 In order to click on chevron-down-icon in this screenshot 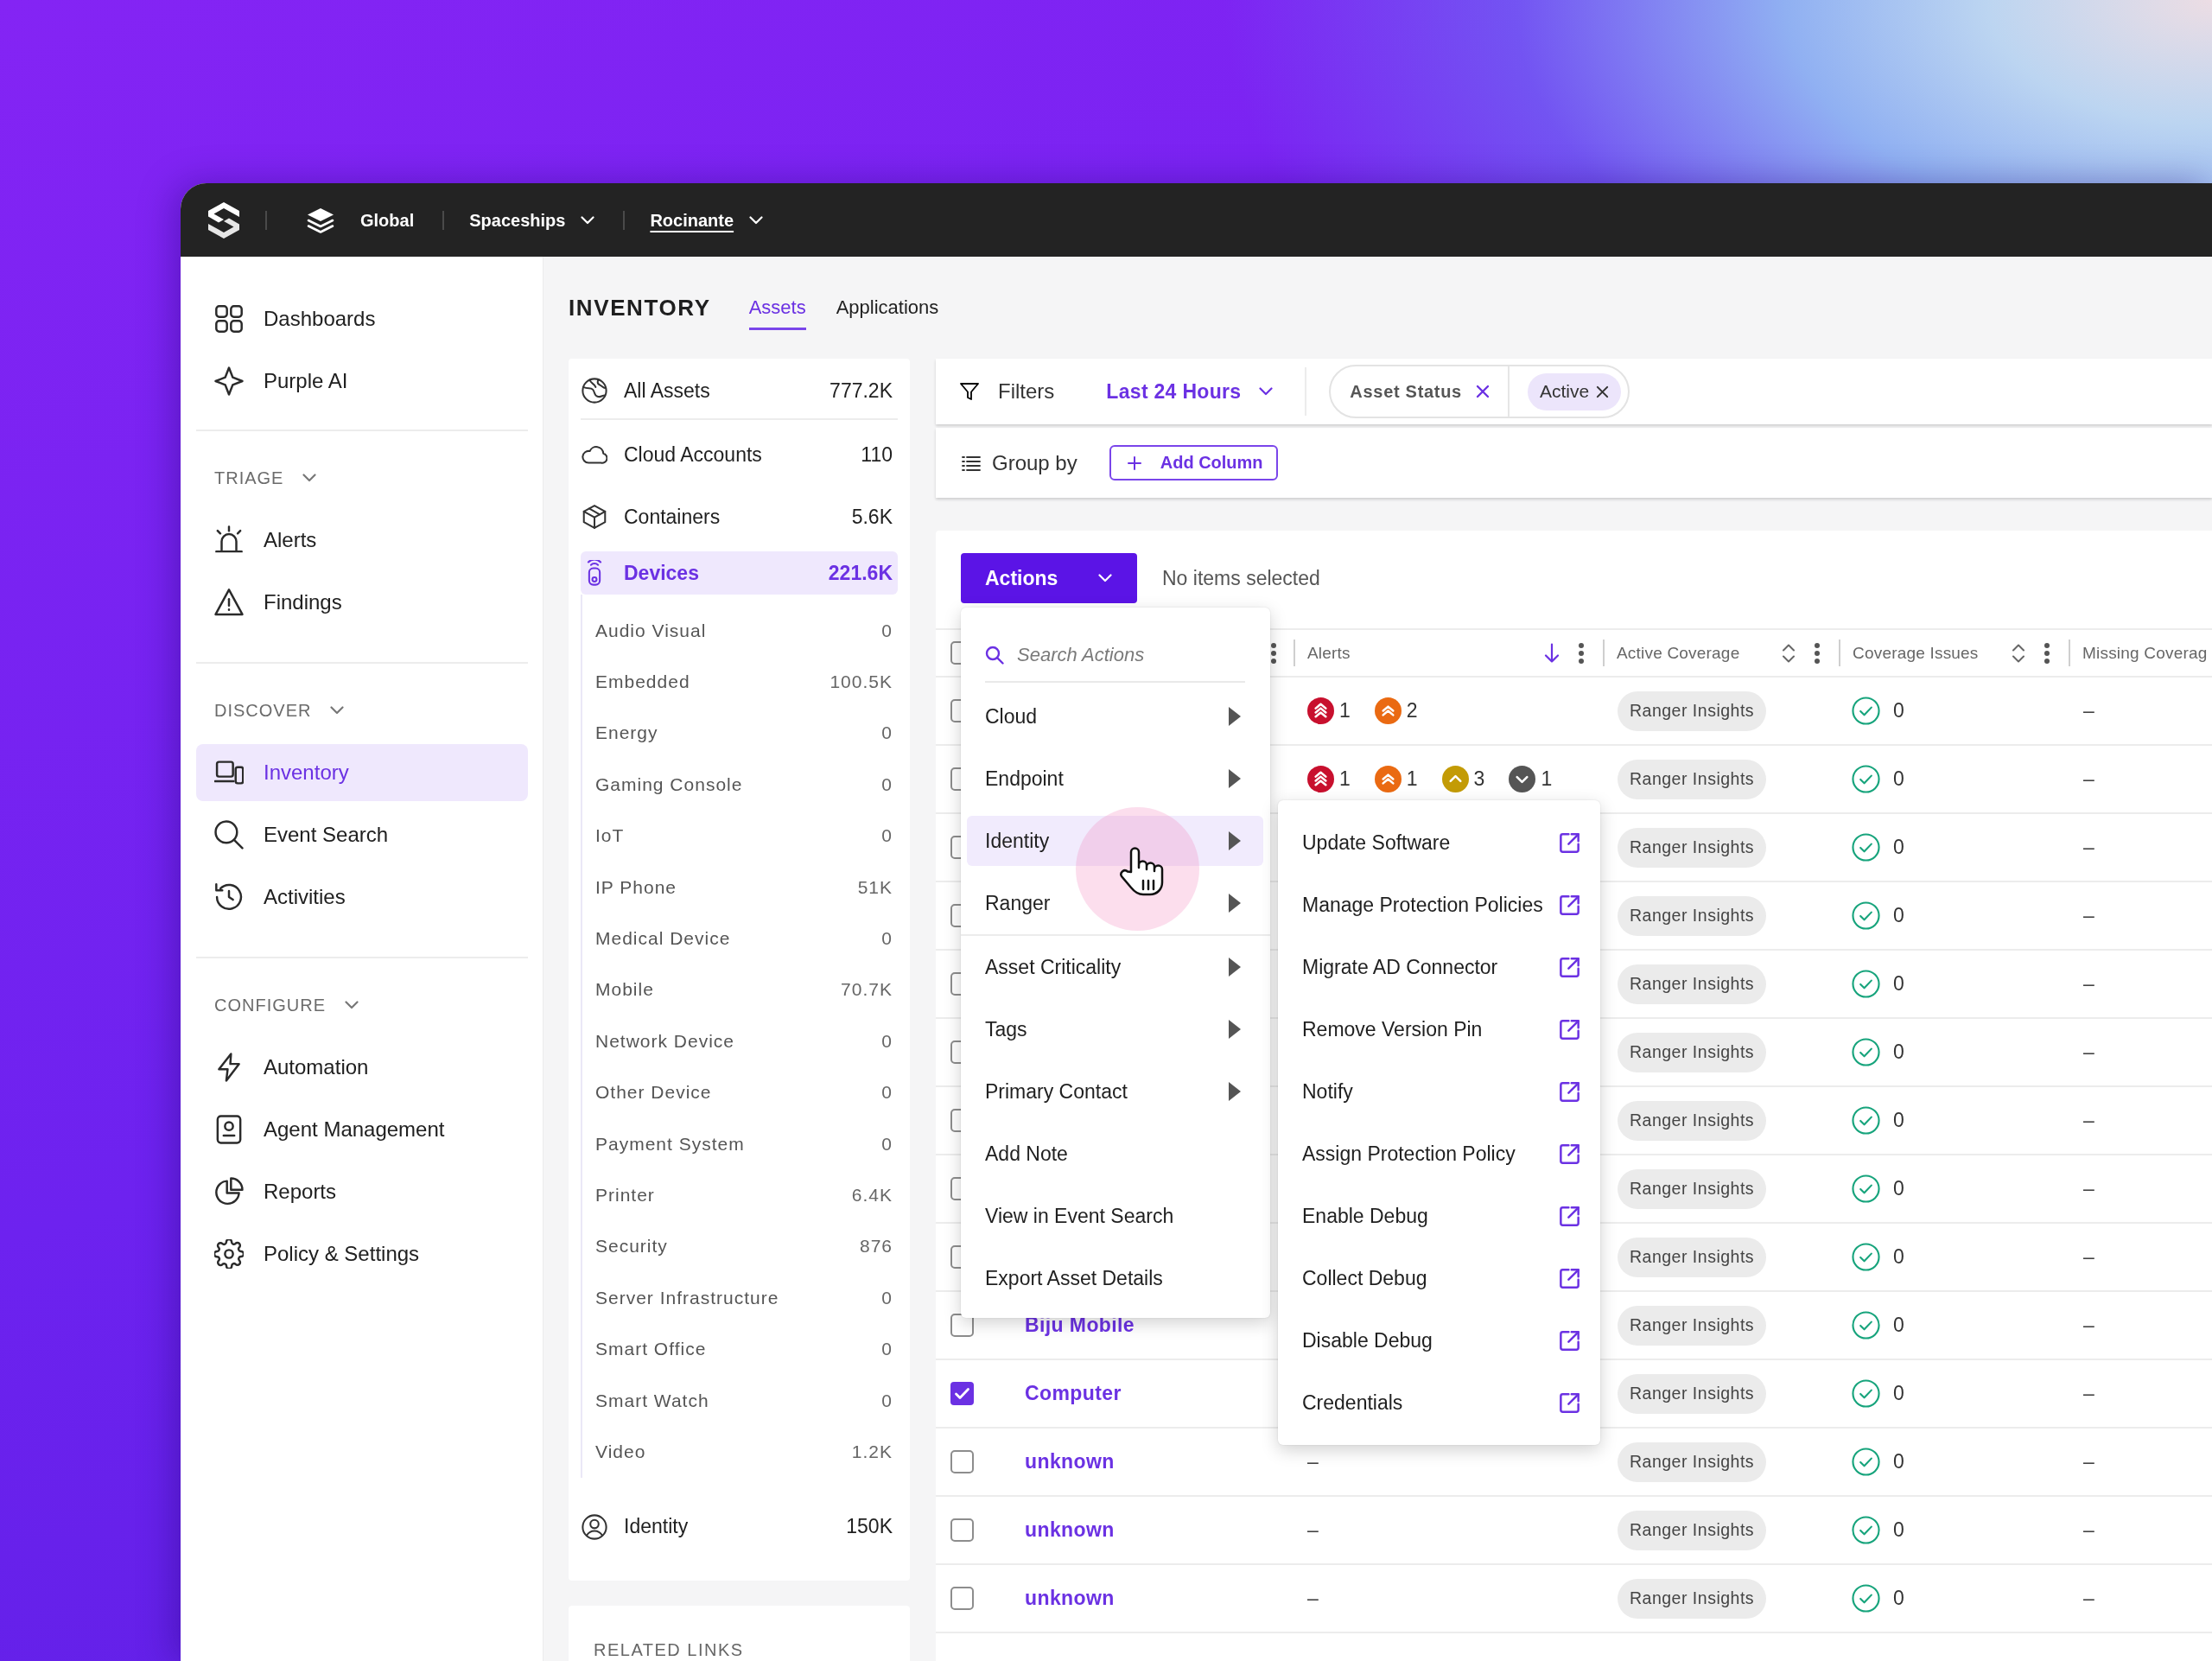, I will do `click(352, 1005)`.